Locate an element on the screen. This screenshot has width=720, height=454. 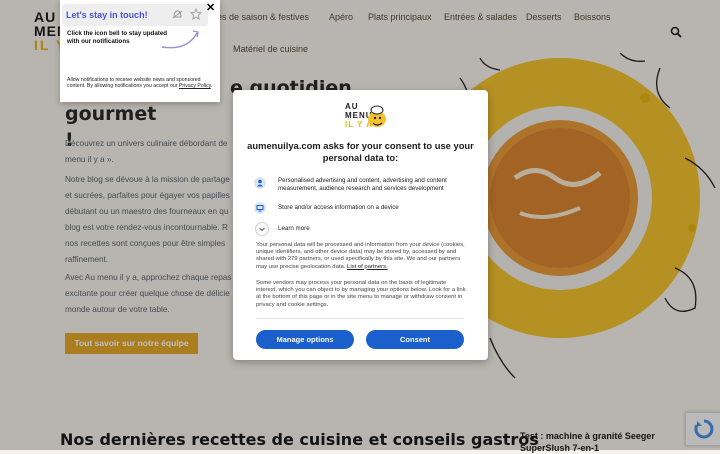
chef-mascot-icon is located at coordinates (377, 116).